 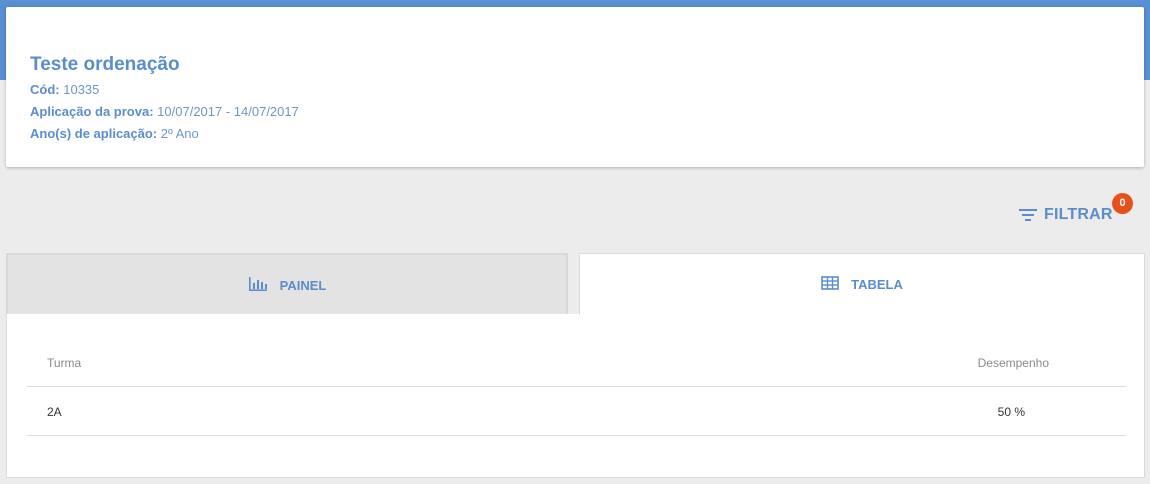 What do you see at coordinates (179, 133) in the screenshot?
I see `exam-years-value: 2º Ano` at bounding box center [179, 133].